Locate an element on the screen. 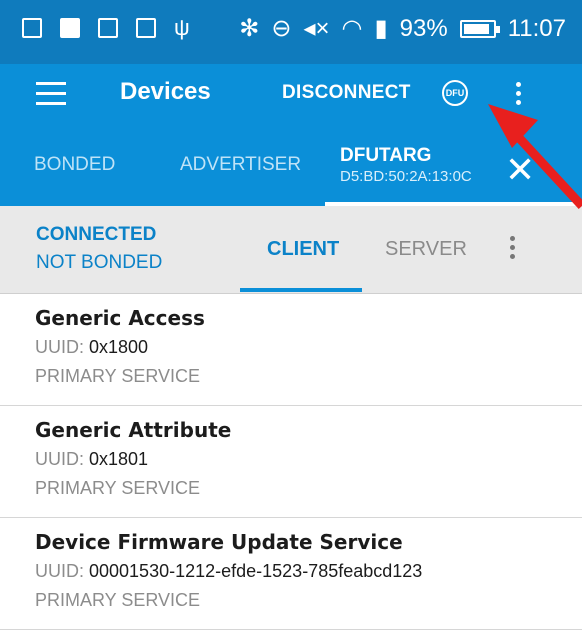 This screenshot has height=643, width=582. connection-menu-icon is located at coordinates (513, 249).